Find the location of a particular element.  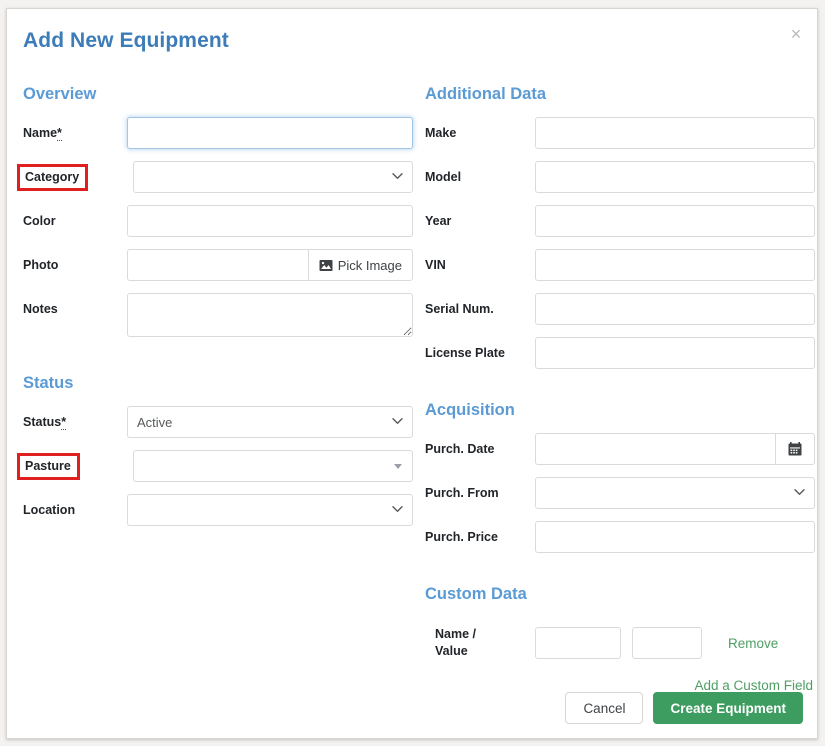

serial-num-input is located at coordinates (675, 309).